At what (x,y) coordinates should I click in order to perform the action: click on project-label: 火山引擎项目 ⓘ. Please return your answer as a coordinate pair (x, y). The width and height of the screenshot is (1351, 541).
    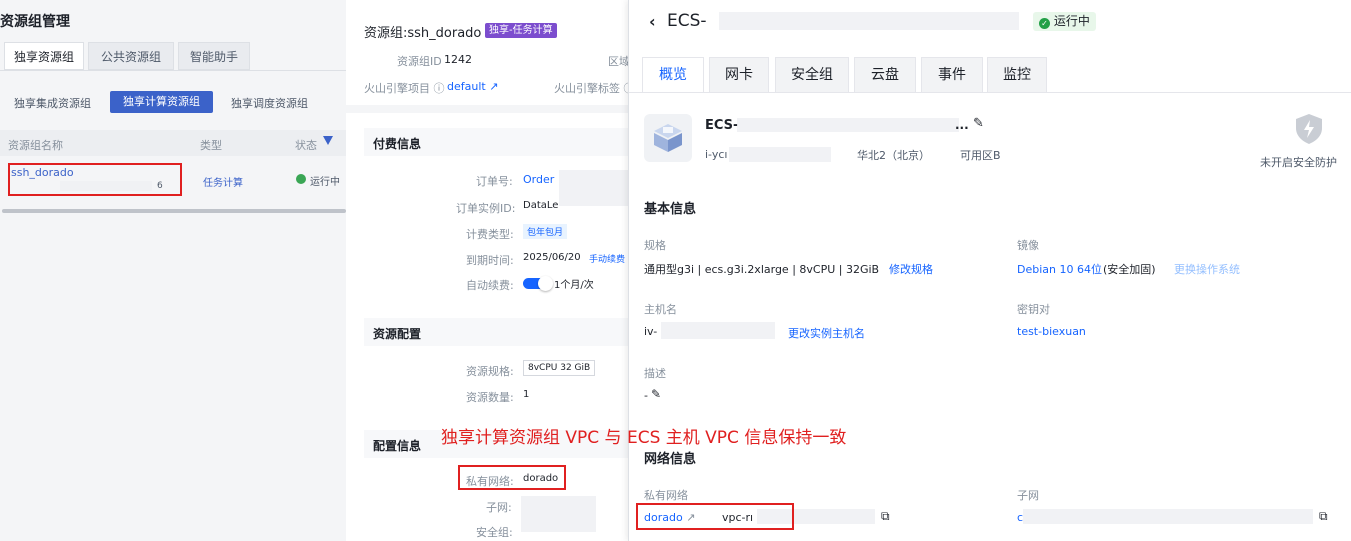
    Looking at the image, I should click on (404, 88).